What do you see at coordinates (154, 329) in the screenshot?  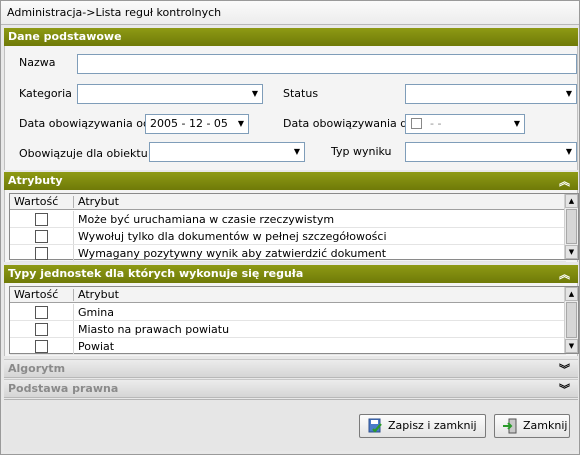 I see `row-label: Miasto na prawach powiatu` at bounding box center [154, 329].